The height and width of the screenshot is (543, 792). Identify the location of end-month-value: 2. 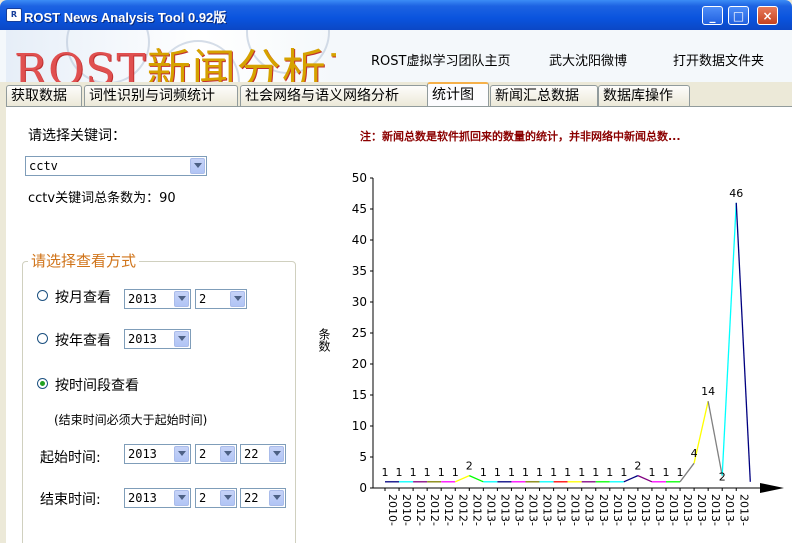
(203, 498).